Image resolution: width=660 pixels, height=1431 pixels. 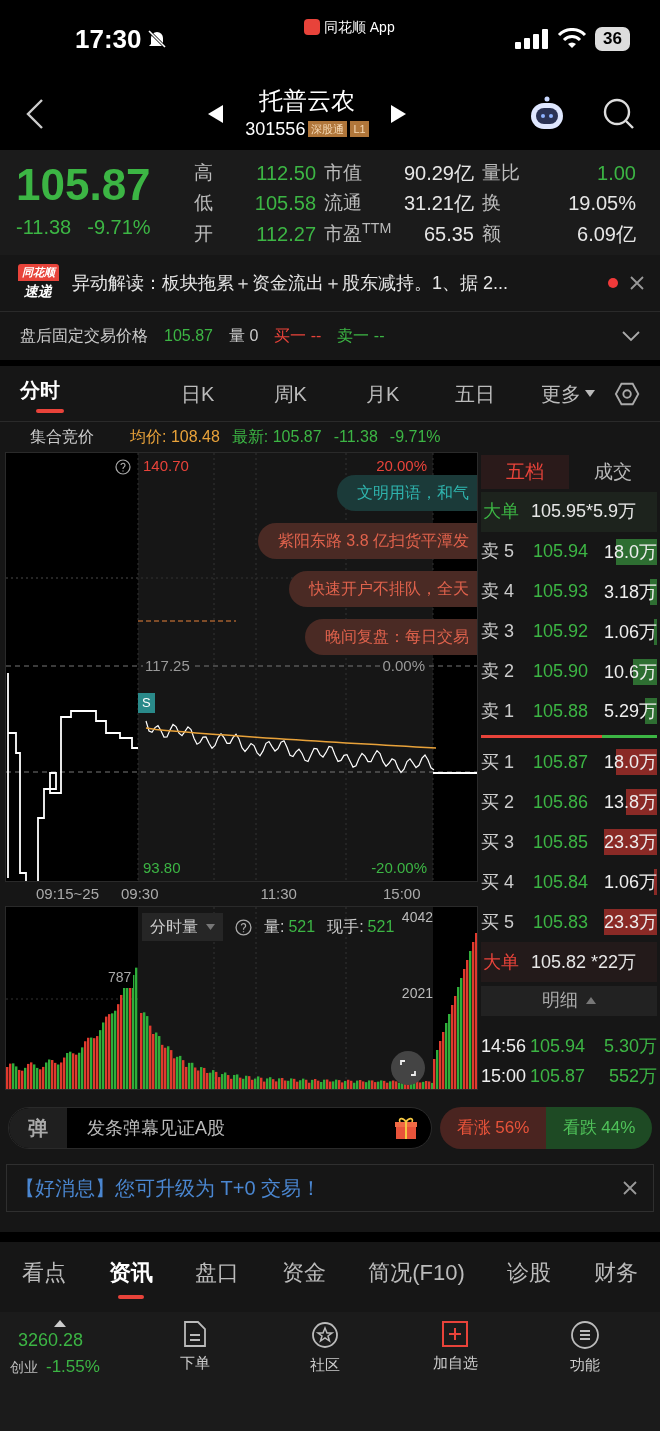 What do you see at coordinates (501, 962) in the screenshot?
I see `big-order-label: 大单` at bounding box center [501, 962].